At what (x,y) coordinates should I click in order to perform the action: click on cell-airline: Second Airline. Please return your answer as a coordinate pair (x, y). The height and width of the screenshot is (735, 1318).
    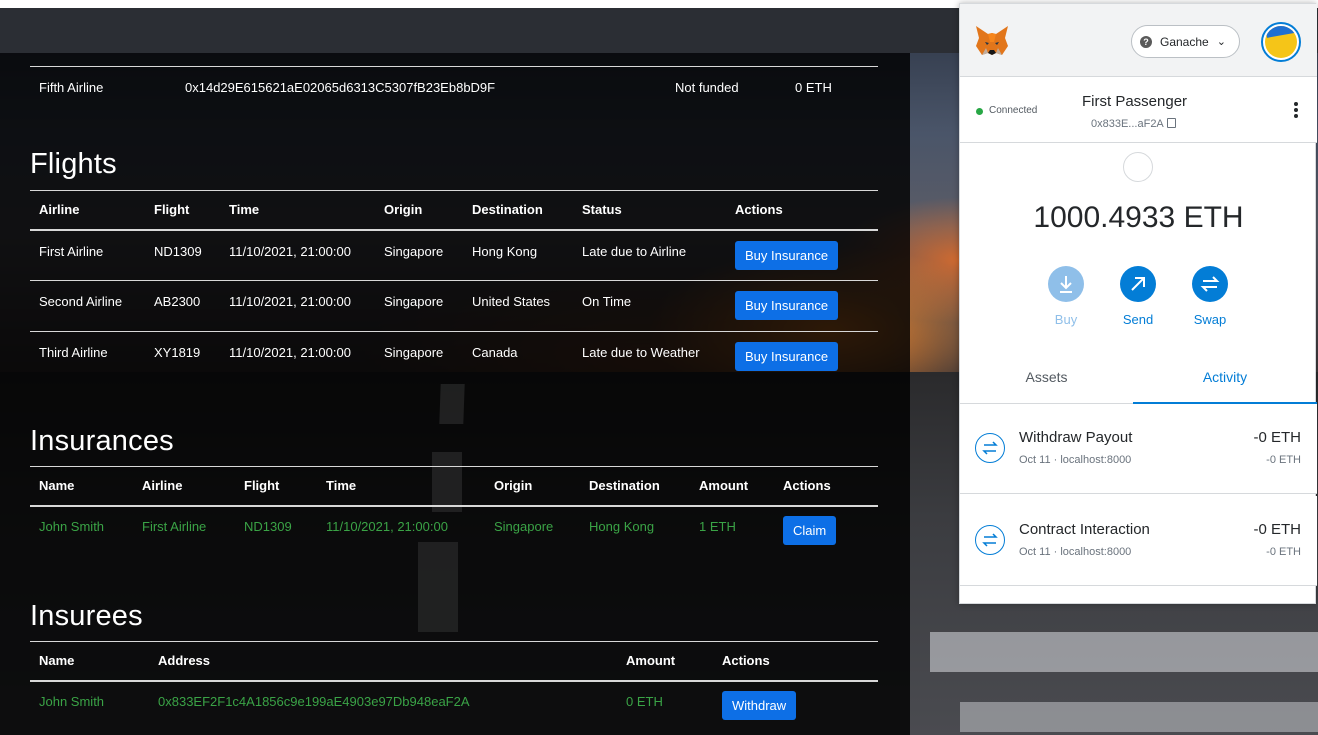
    Looking at the image, I should click on (87, 306).